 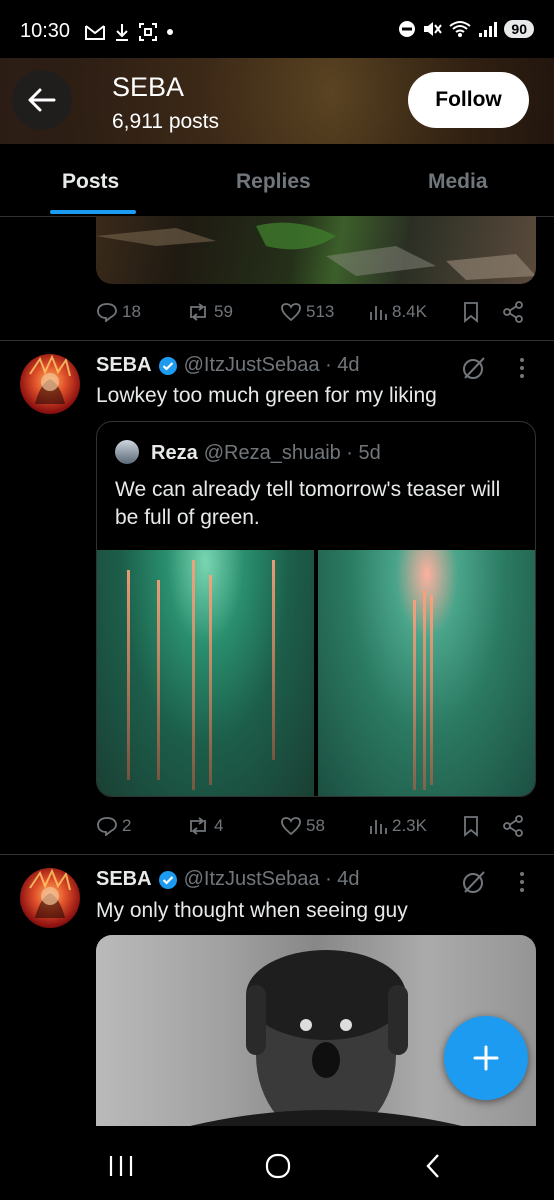 I want to click on active-tab-indicator, so click(x=93, y=212).